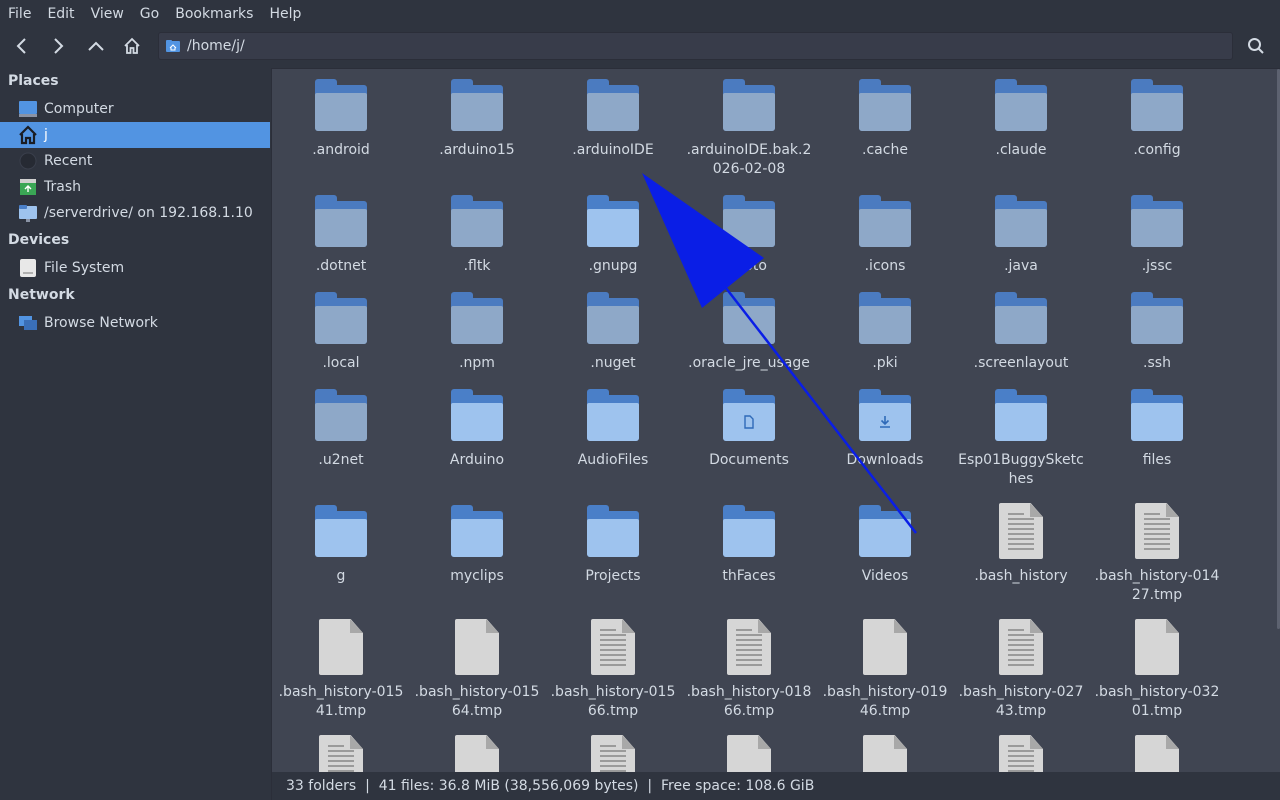  Describe the element at coordinates (1021, 438) in the screenshot. I see `folder-item: Esp01BuggySketches` at that location.